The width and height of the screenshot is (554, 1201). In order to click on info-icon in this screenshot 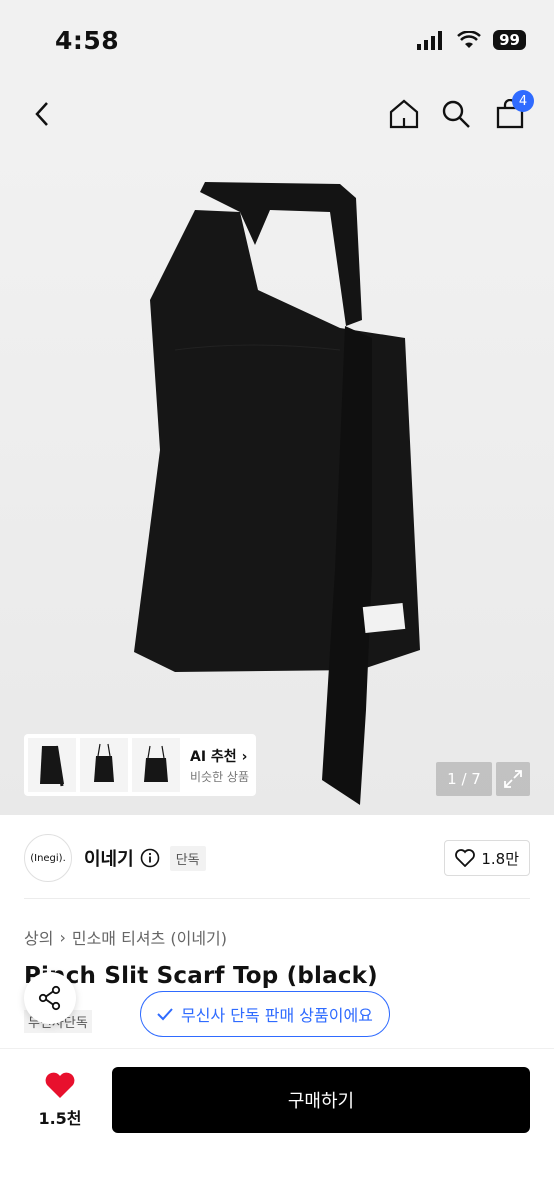, I will do `click(150, 858)`.